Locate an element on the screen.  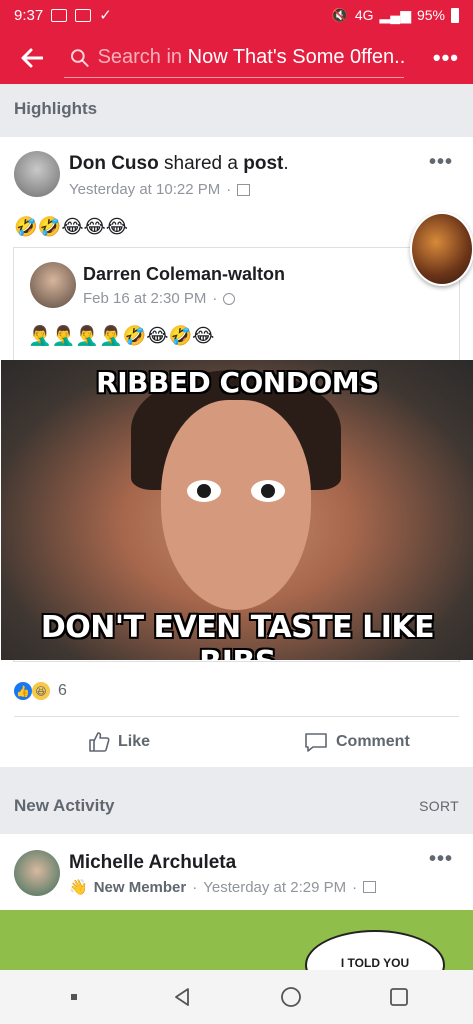
new-activity-title: New Activity is located at coordinates (64, 805).